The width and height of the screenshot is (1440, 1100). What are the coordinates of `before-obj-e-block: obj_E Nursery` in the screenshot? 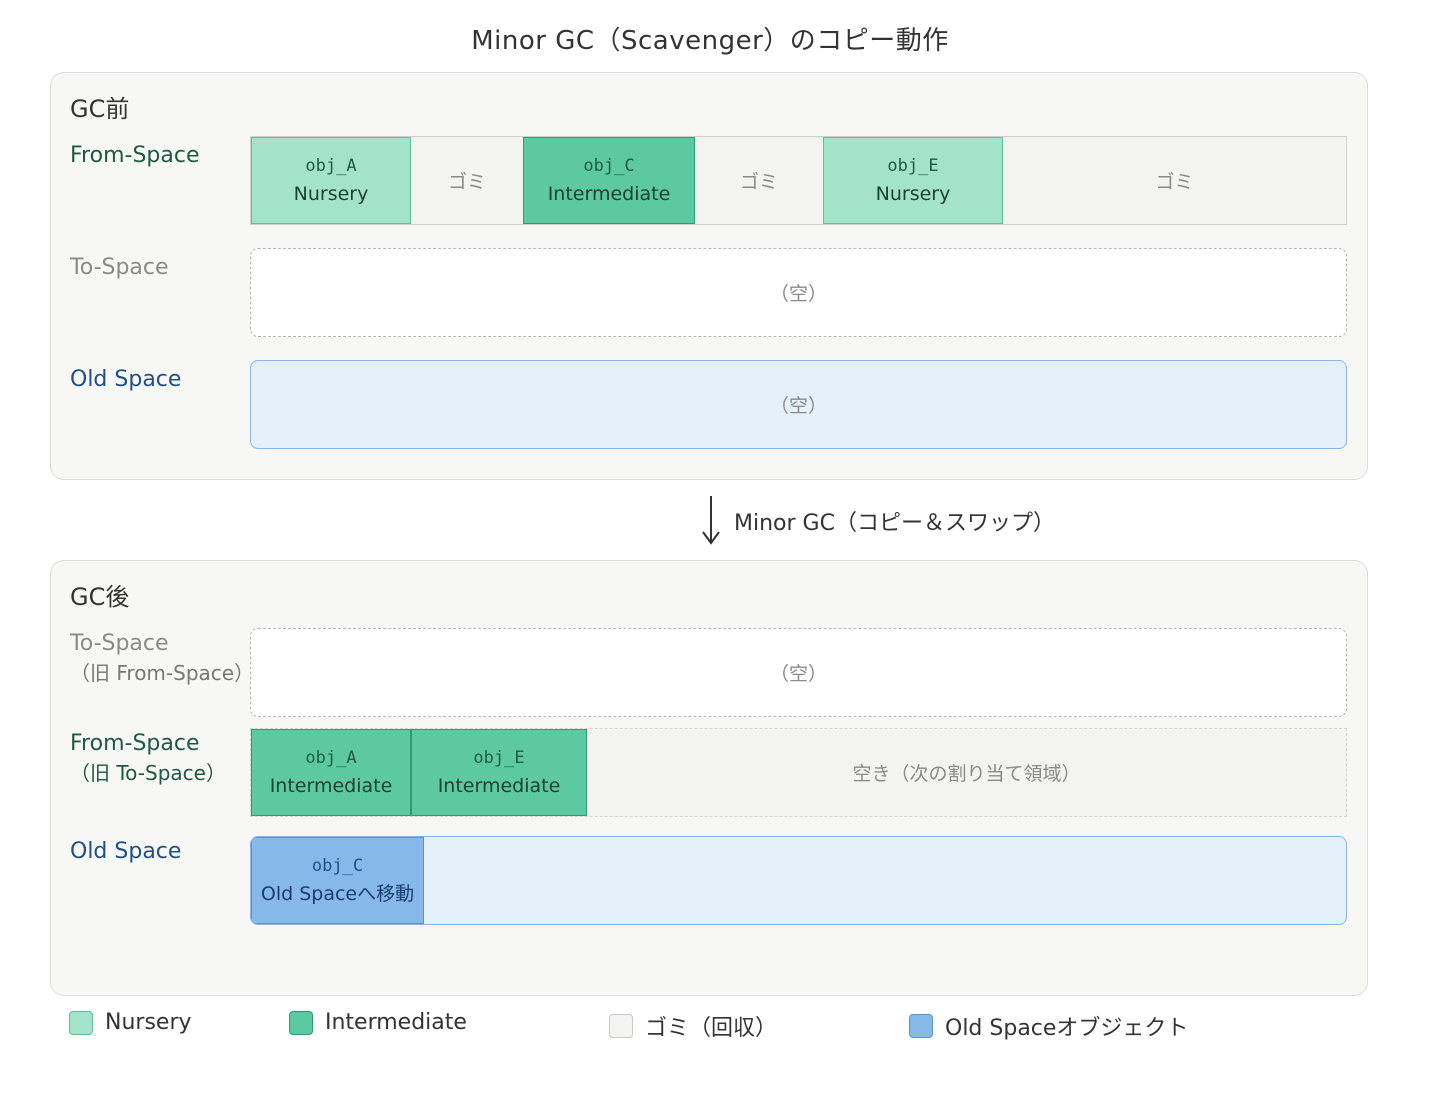 It's located at (913, 180).